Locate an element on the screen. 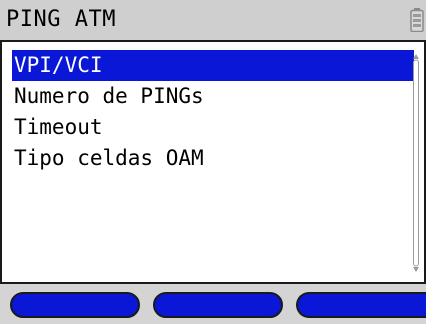  softkey-left-button is located at coordinates (75, 305).